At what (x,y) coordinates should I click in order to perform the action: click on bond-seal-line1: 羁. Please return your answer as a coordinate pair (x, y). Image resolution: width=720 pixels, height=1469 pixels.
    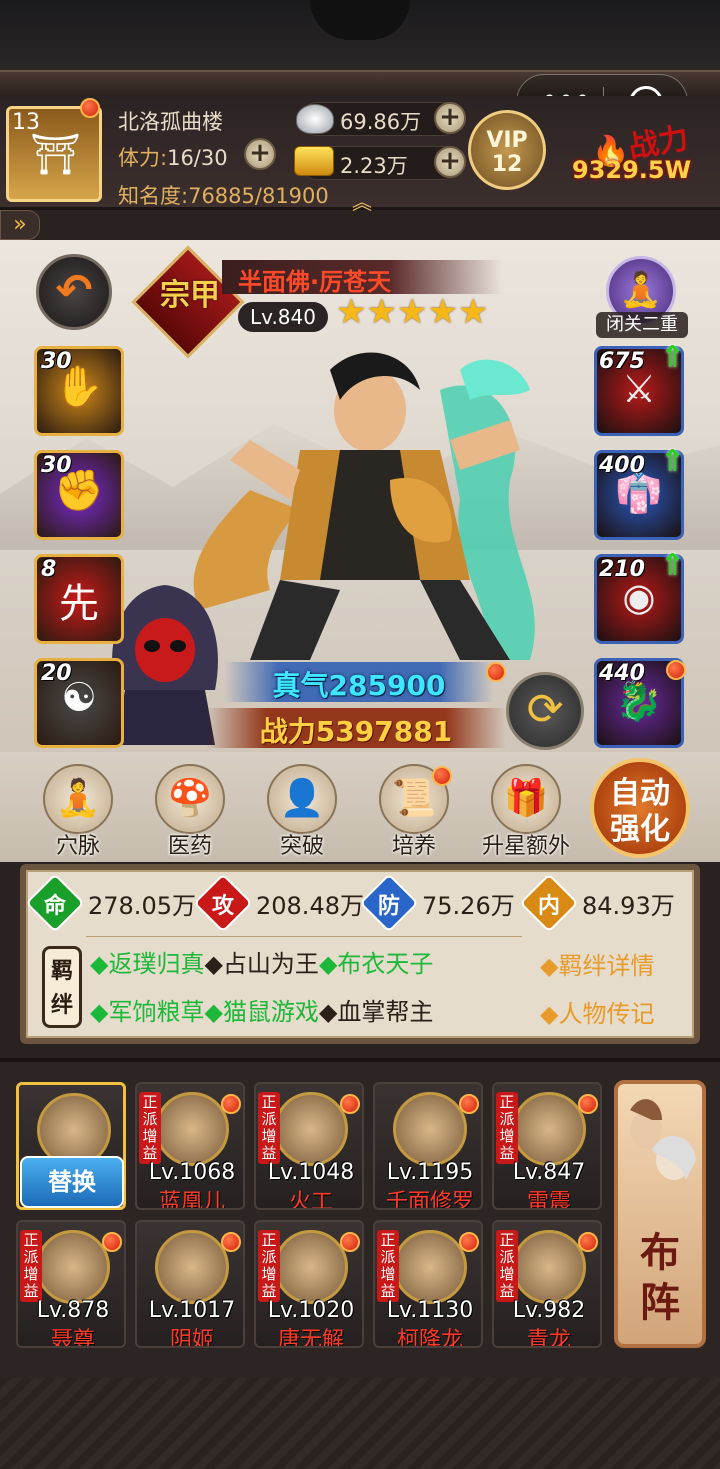
    Looking at the image, I should click on (61, 971).